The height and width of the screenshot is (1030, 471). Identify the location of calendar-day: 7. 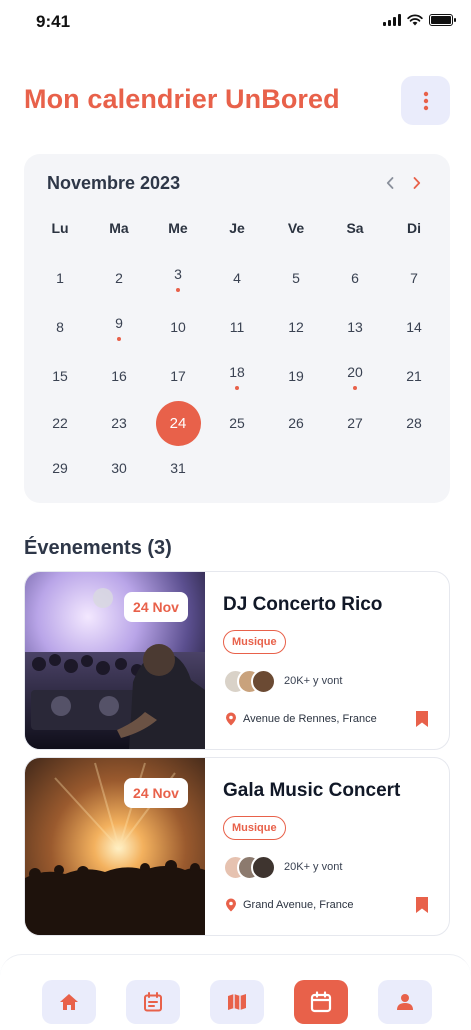
(414, 278).